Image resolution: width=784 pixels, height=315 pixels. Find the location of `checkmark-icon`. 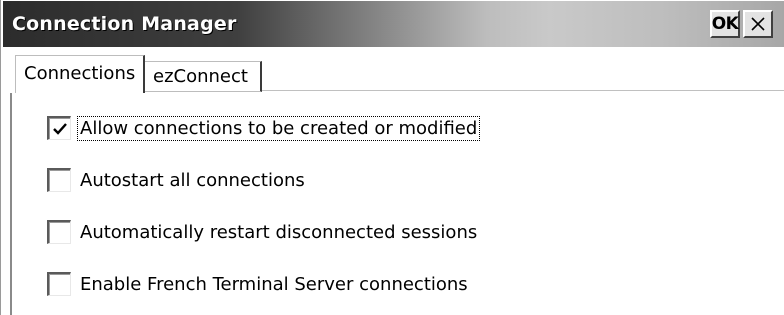

checkmark-icon is located at coordinates (60, 129).